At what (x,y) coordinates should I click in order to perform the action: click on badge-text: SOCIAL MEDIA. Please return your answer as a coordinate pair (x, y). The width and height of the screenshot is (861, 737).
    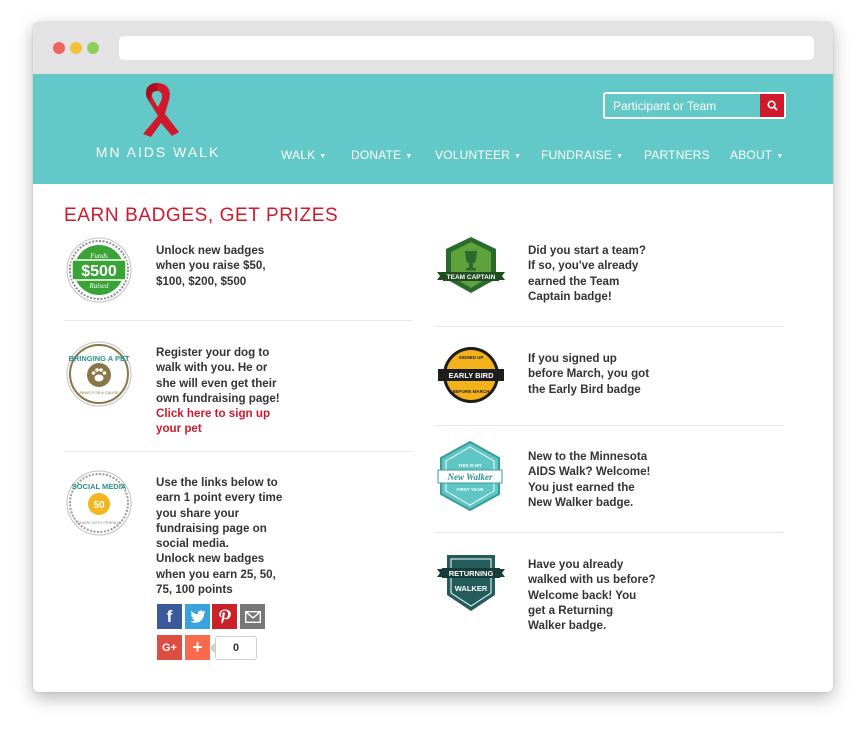
    Looking at the image, I should click on (99, 486).